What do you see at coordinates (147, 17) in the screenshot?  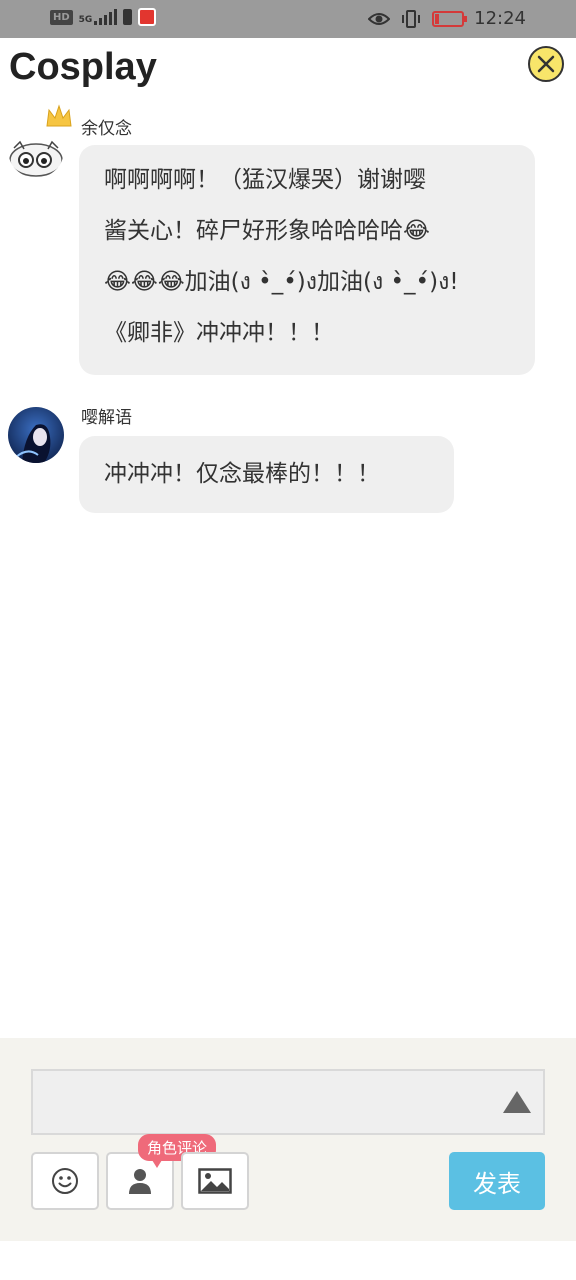 I see `book-app-icon` at bounding box center [147, 17].